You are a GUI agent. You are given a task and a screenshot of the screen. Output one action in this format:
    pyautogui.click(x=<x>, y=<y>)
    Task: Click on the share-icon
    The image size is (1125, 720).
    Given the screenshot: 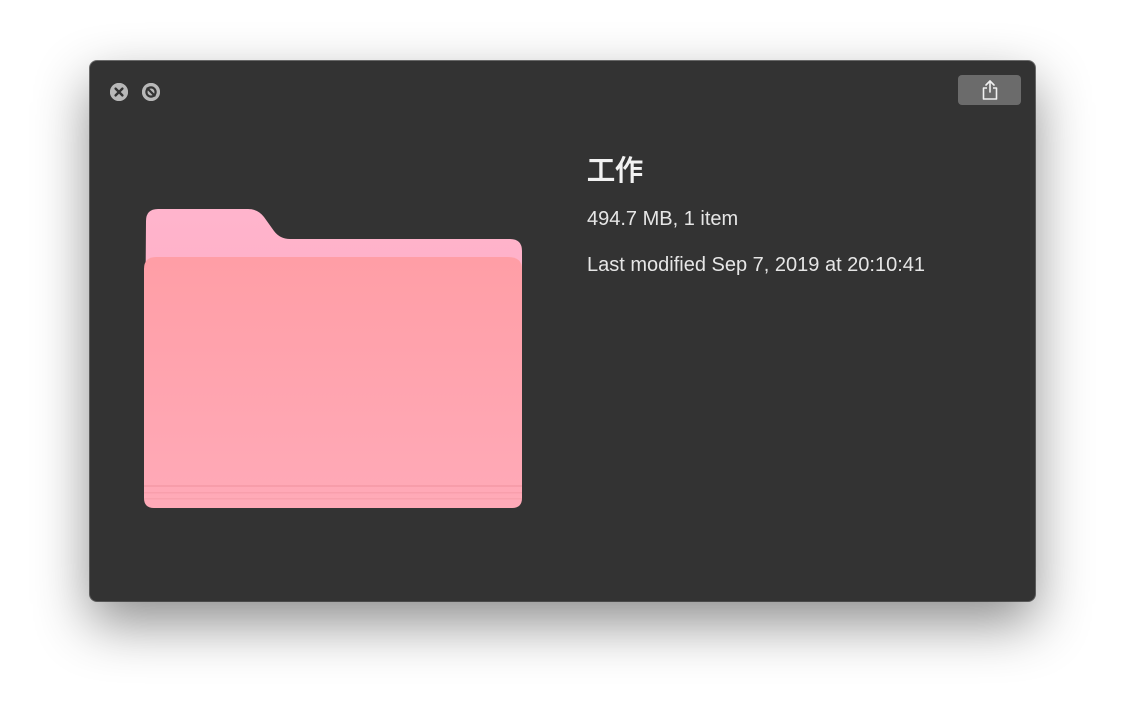 What is the action you would take?
    pyautogui.click(x=989, y=90)
    